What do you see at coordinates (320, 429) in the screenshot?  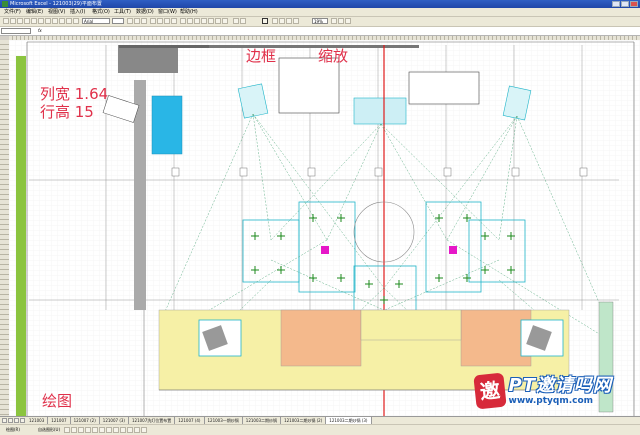 I see `drawing-toolbar: 绘图(R) 自选图形(U)` at bounding box center [320, 429].